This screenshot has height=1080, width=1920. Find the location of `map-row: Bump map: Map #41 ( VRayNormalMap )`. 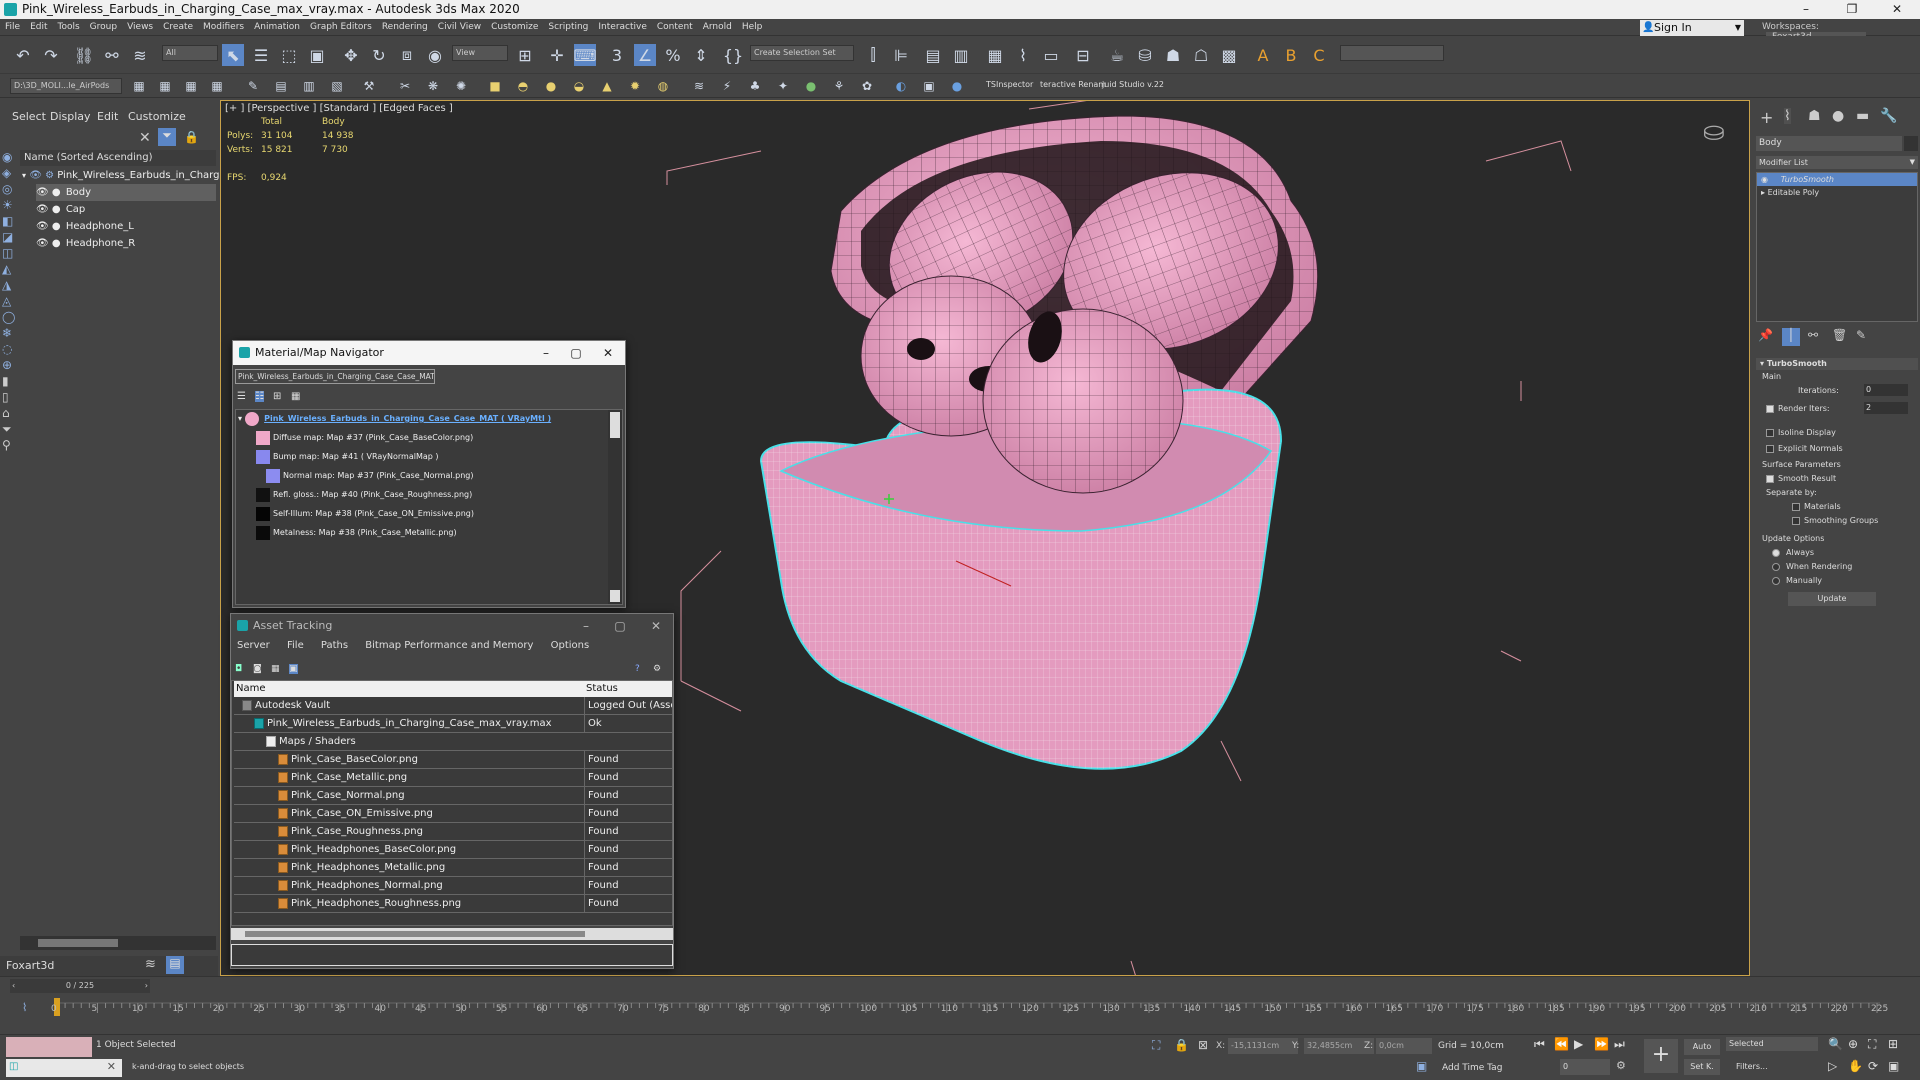

map-row: Bump map: Map #41 ( VRayNormalMap ) is located at coordinates (347, 456).